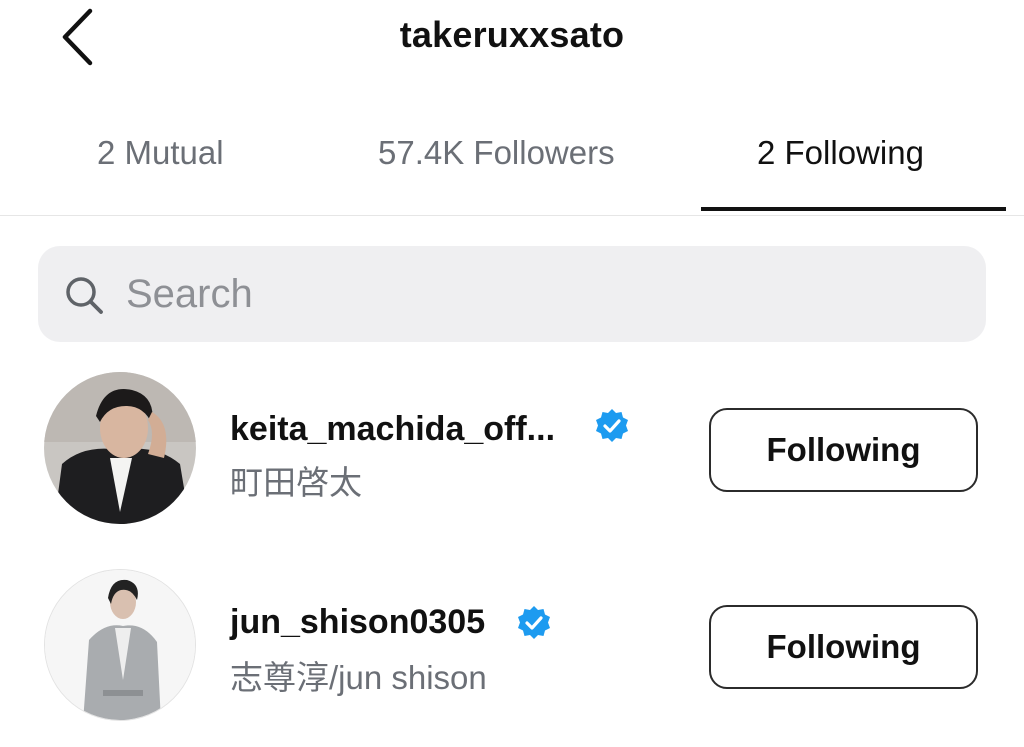 The image size is (1024, 747). I want to click on tab-bar: 2 Mutual 57.4K Followers 2 Following, so click(512, 163).